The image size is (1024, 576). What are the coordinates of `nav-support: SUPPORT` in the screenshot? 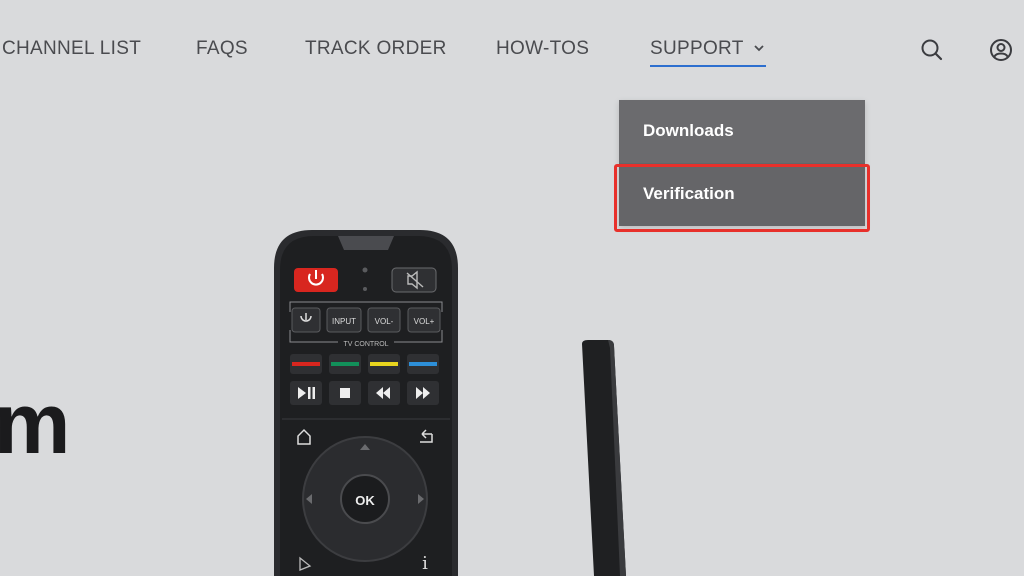 It's located at (708, 52).